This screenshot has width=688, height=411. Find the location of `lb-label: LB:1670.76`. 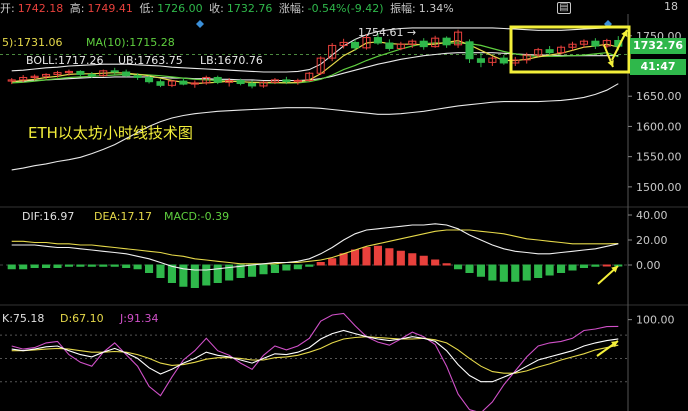

lb-label: LB:1670.76 is located at coordinates (231, 60).